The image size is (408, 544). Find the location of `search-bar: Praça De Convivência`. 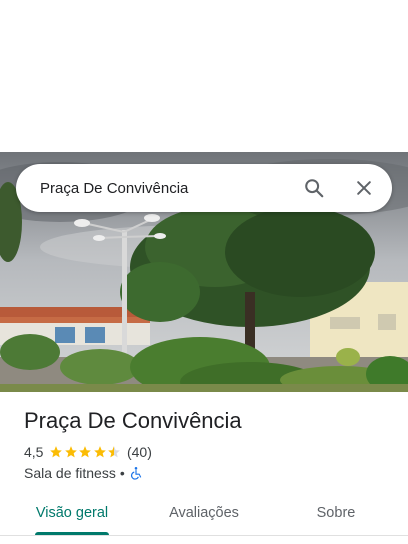

search-bar: Praça De Convivência is located at coordinates (204, 188).